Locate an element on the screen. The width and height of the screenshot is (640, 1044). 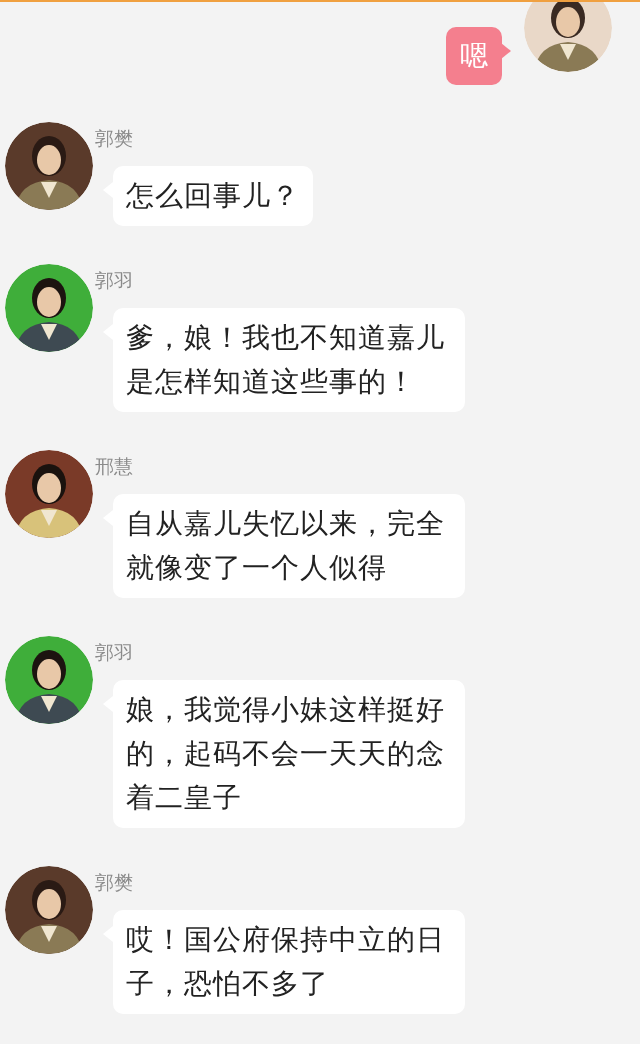
sender-name: 邢慧 is located at coordinates (114, 466).